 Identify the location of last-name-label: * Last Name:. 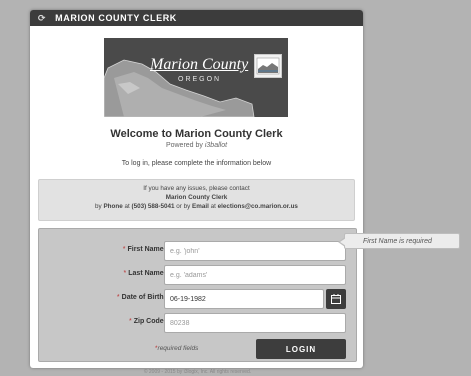
(145, 273).